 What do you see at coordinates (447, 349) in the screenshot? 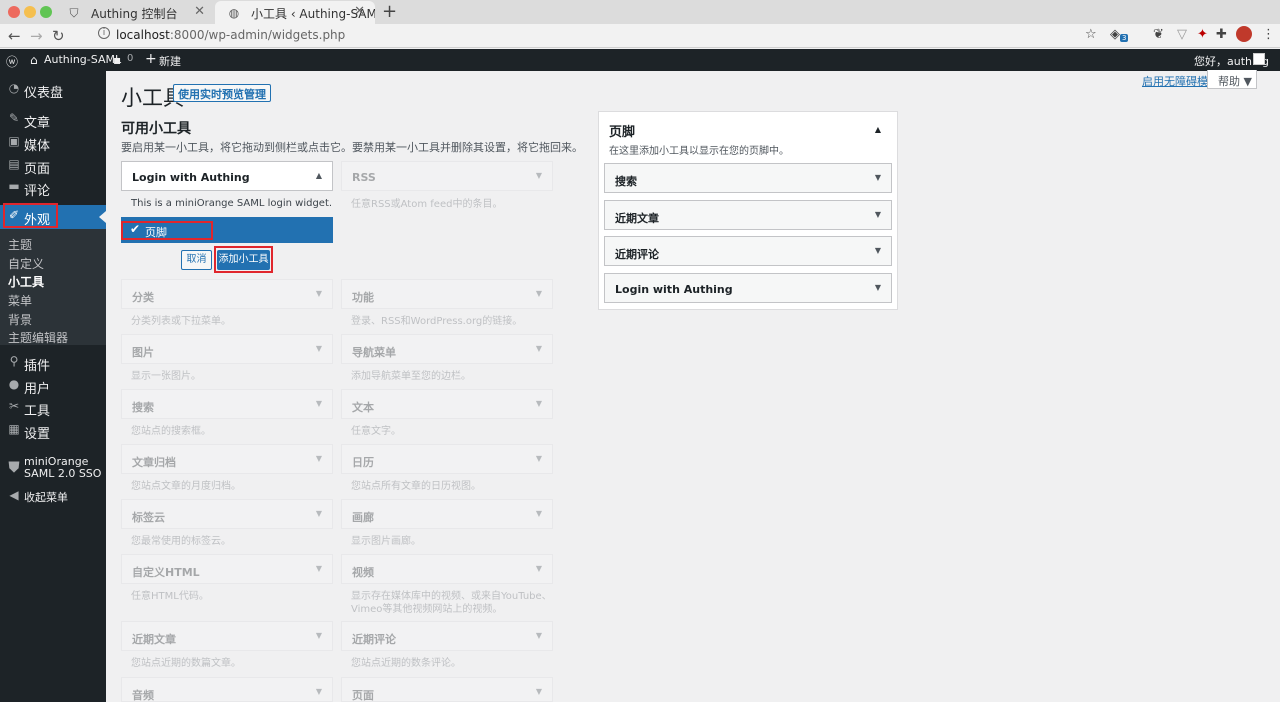
I see `widget-nav-menu: 导航菜单 ▼` at bounding box center [447, 349].